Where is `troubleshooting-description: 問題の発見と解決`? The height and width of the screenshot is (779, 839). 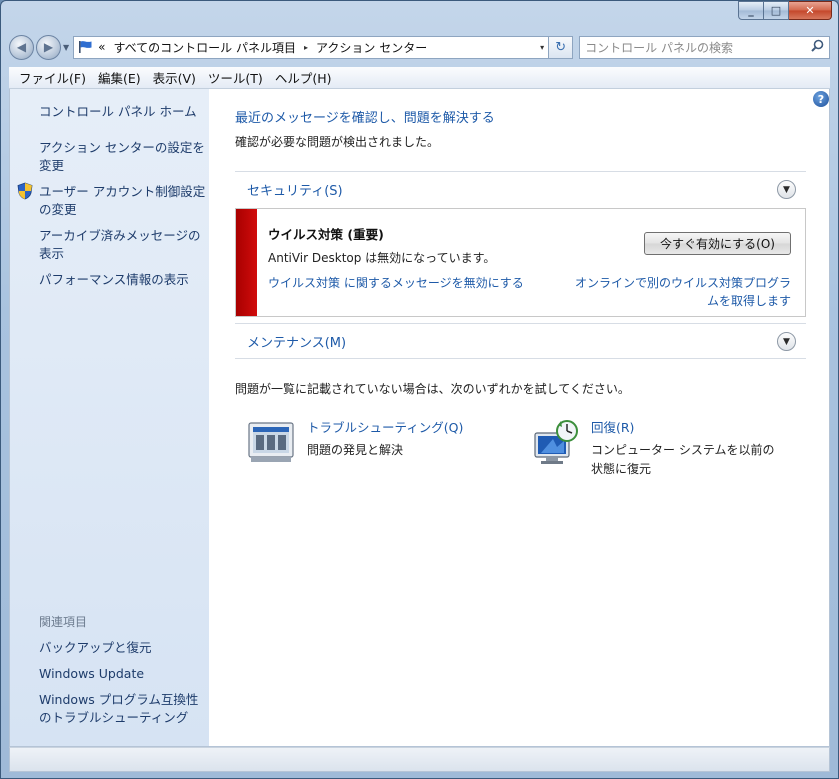
troubleshooting-description: 問題の発見と解決 is located at coordinates (355, 450).